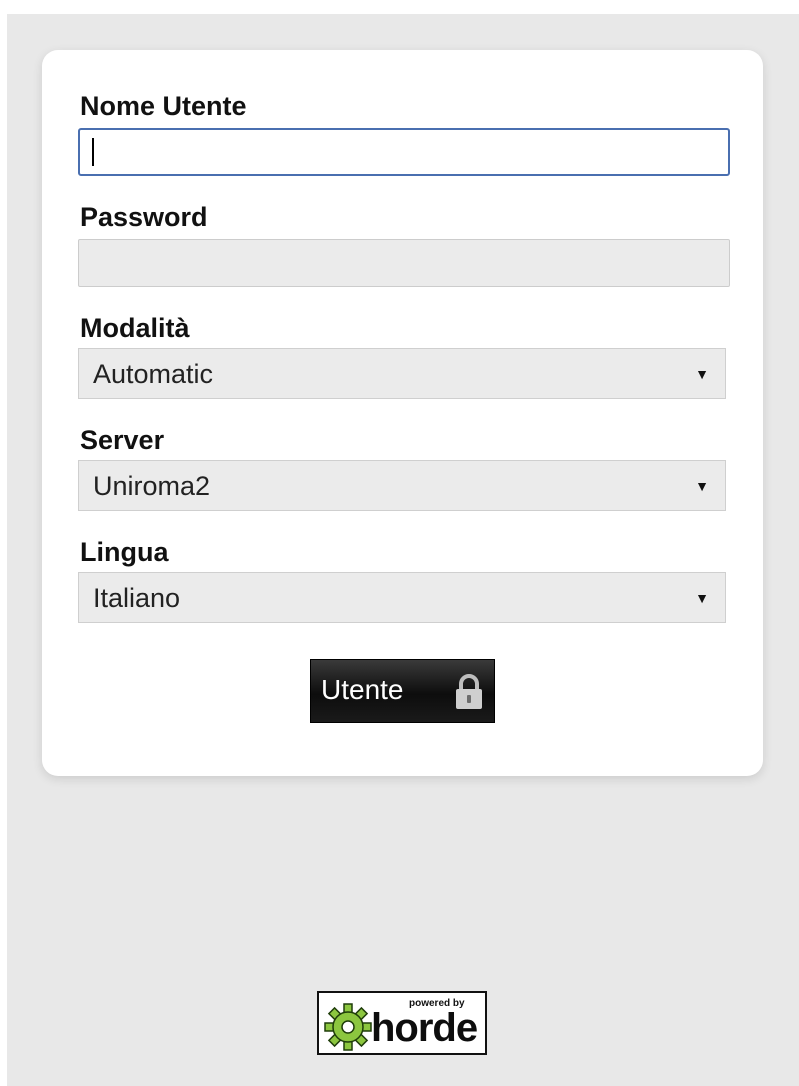 The height and width of the screenshot is (1086, 799). What do you see at coordinates (93, 152) in the screenshot?
I see `text-caret` at bounding box center [93, 152].